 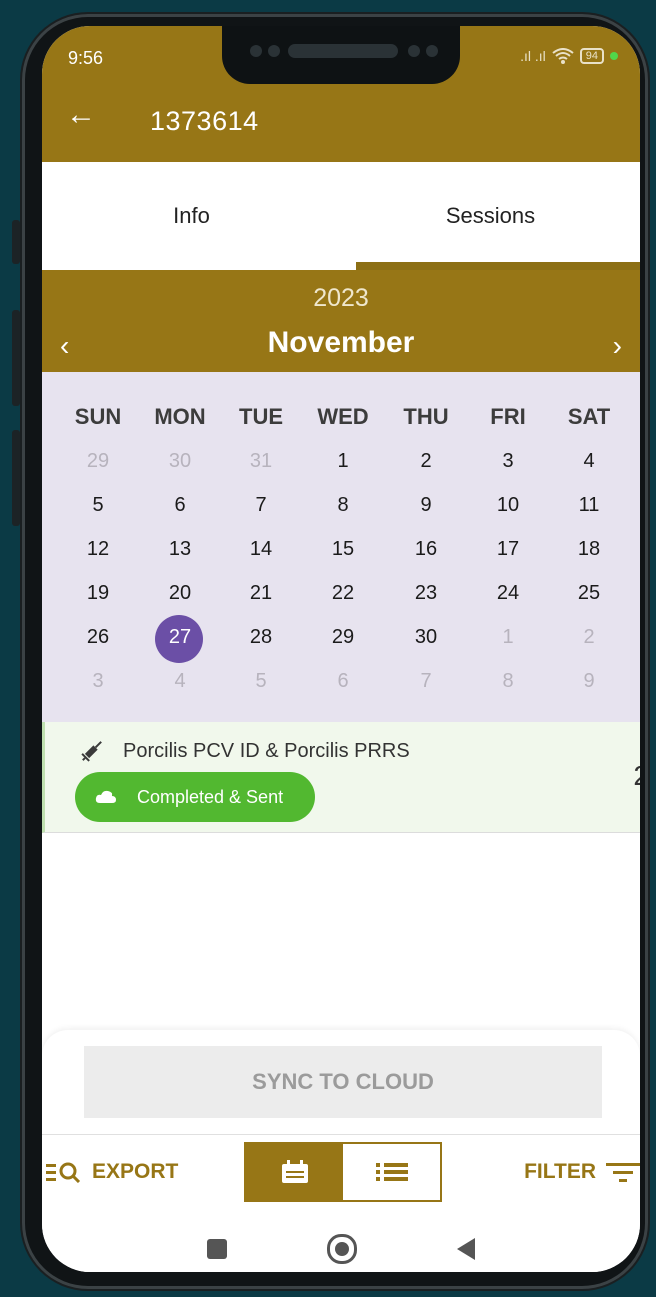 What do you see at coordinates (98, 637) in the screenshot?
I see `calendar-day: 26` at bounding box center [98, 637].